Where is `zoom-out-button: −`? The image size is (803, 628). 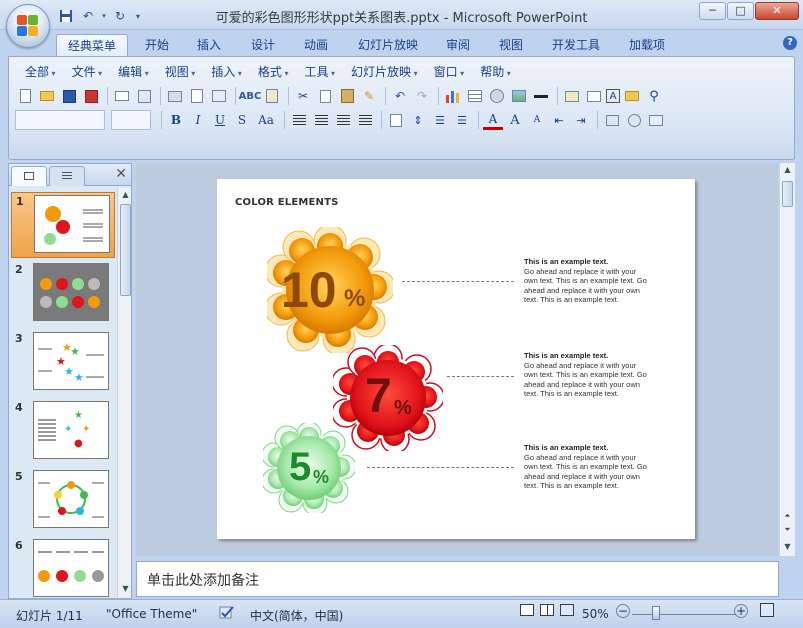
zoom-out-button: − is located at coordinates (623, 611).